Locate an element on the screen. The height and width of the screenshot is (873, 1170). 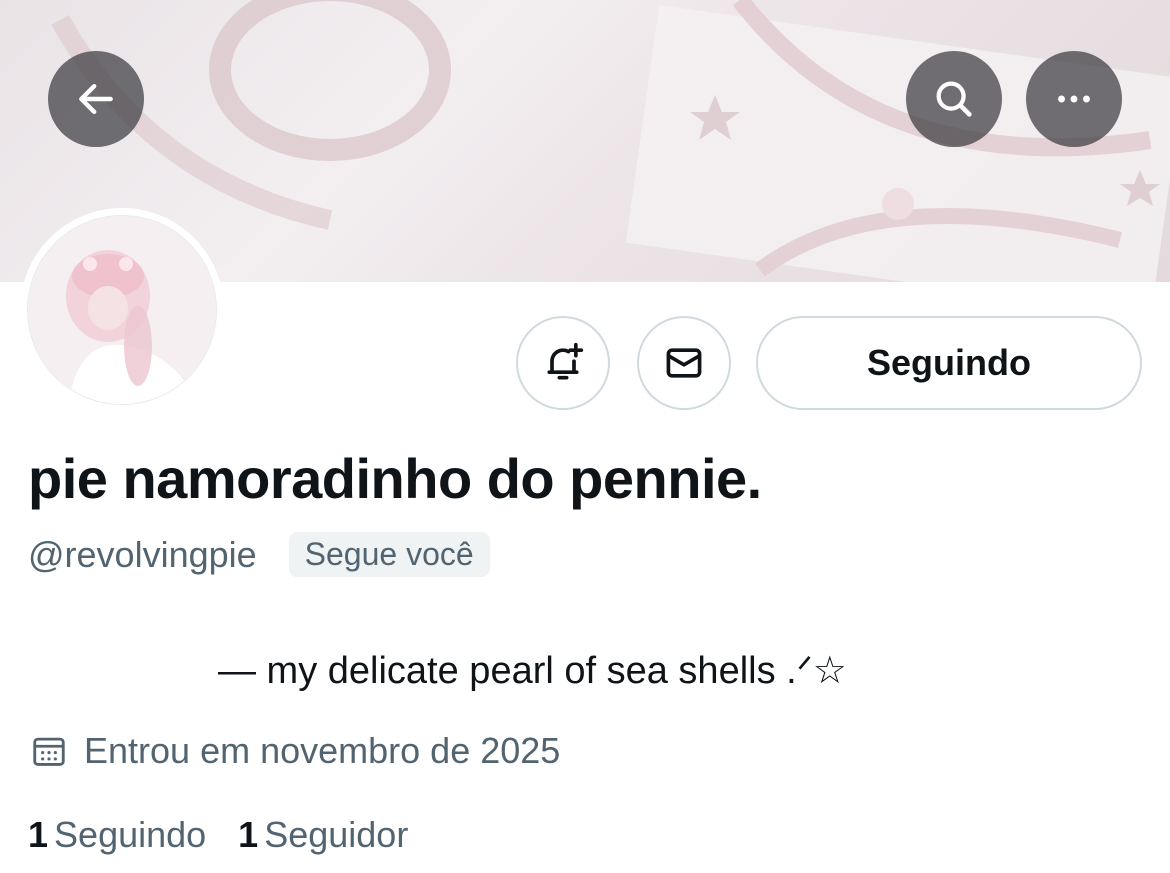
following-button: Seguindo is located at coordinates (949, 363).